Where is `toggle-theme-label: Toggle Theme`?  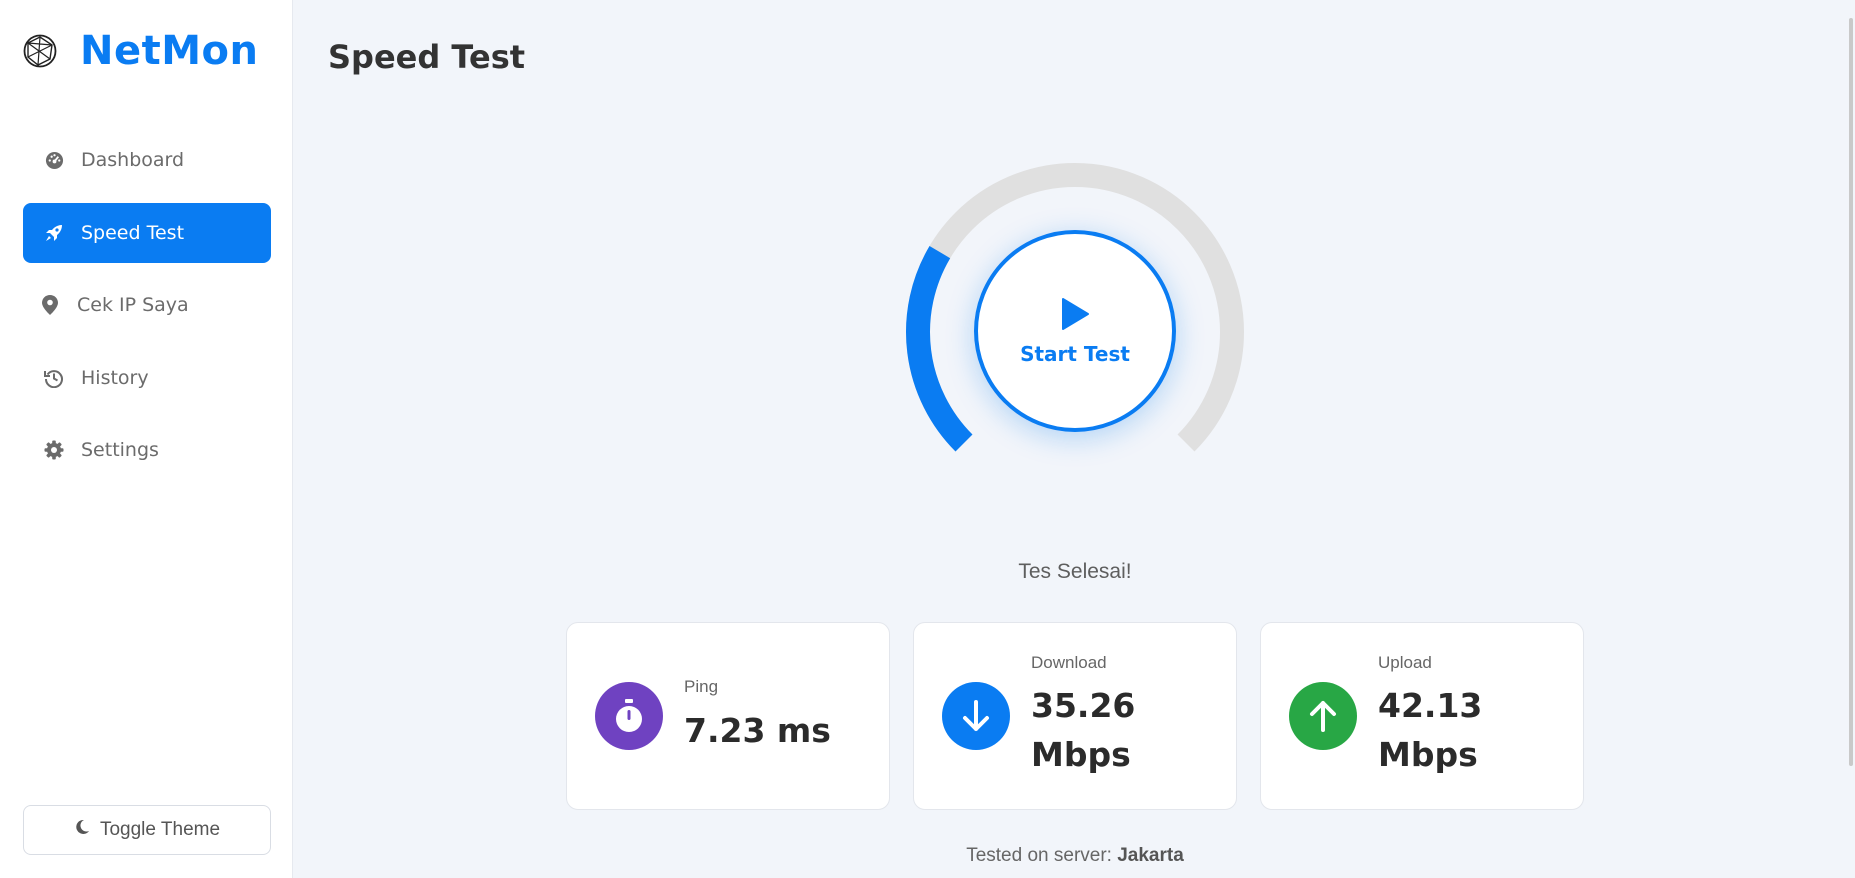
toggle-theme-label: Toggle Theme is located at coordinates (160, 829).